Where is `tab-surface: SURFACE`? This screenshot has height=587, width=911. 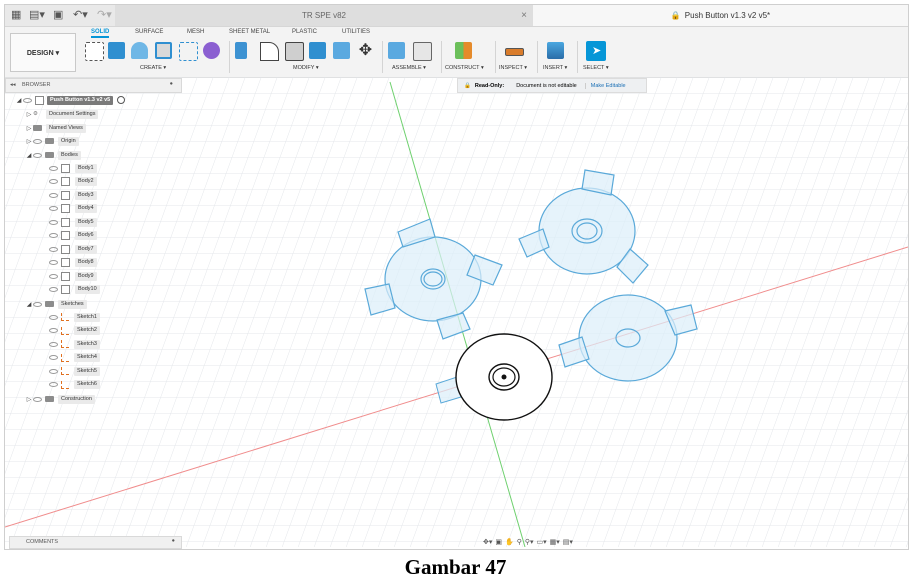 tab-surface: SURFACE is located at coordinates (149, 32).